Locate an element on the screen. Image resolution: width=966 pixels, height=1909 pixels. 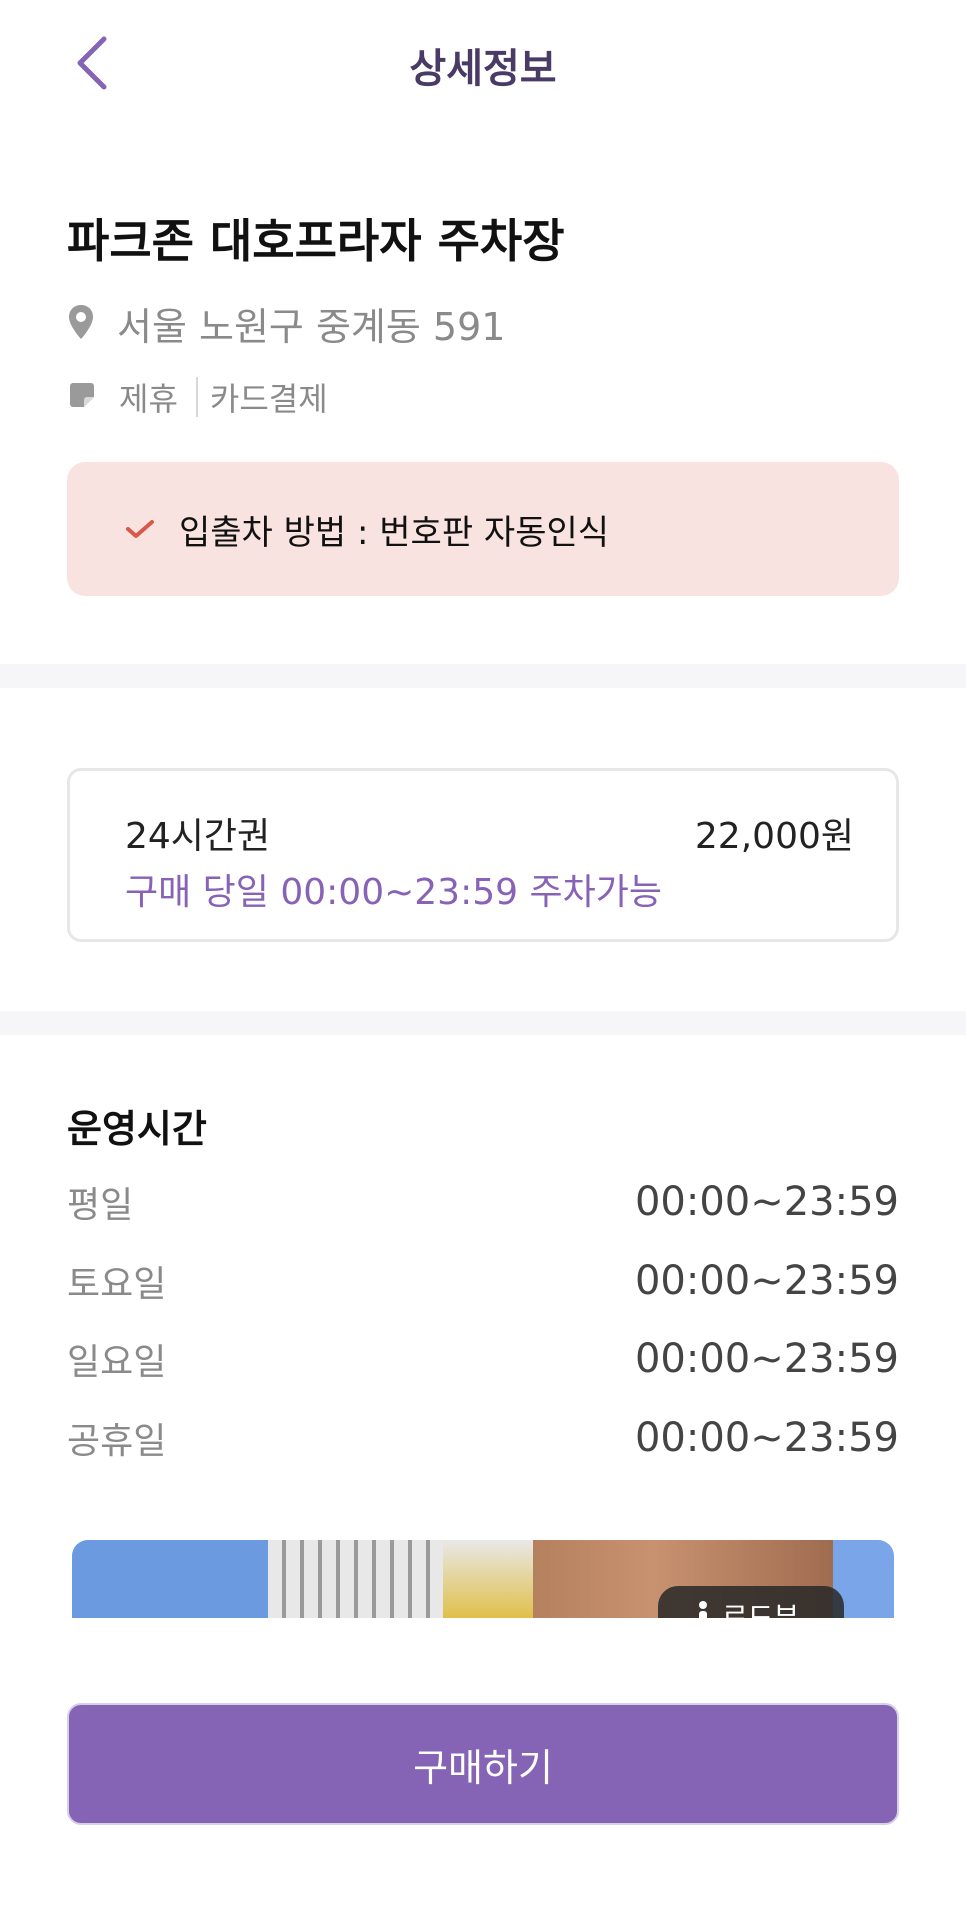
note-icon is located at coordinates (82, 397).